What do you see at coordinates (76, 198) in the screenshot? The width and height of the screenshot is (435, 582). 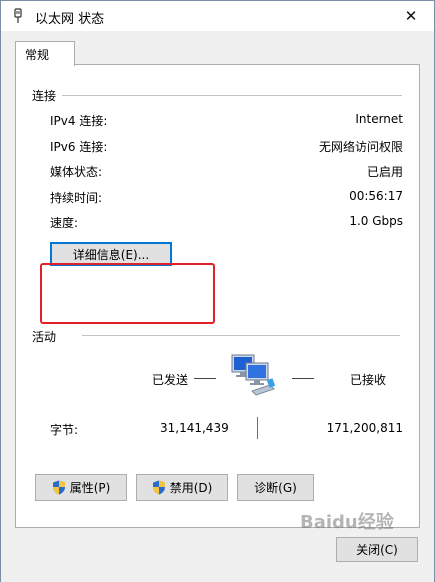 I see `duration-label: 持续时间:` at bounding box center [76, 198].